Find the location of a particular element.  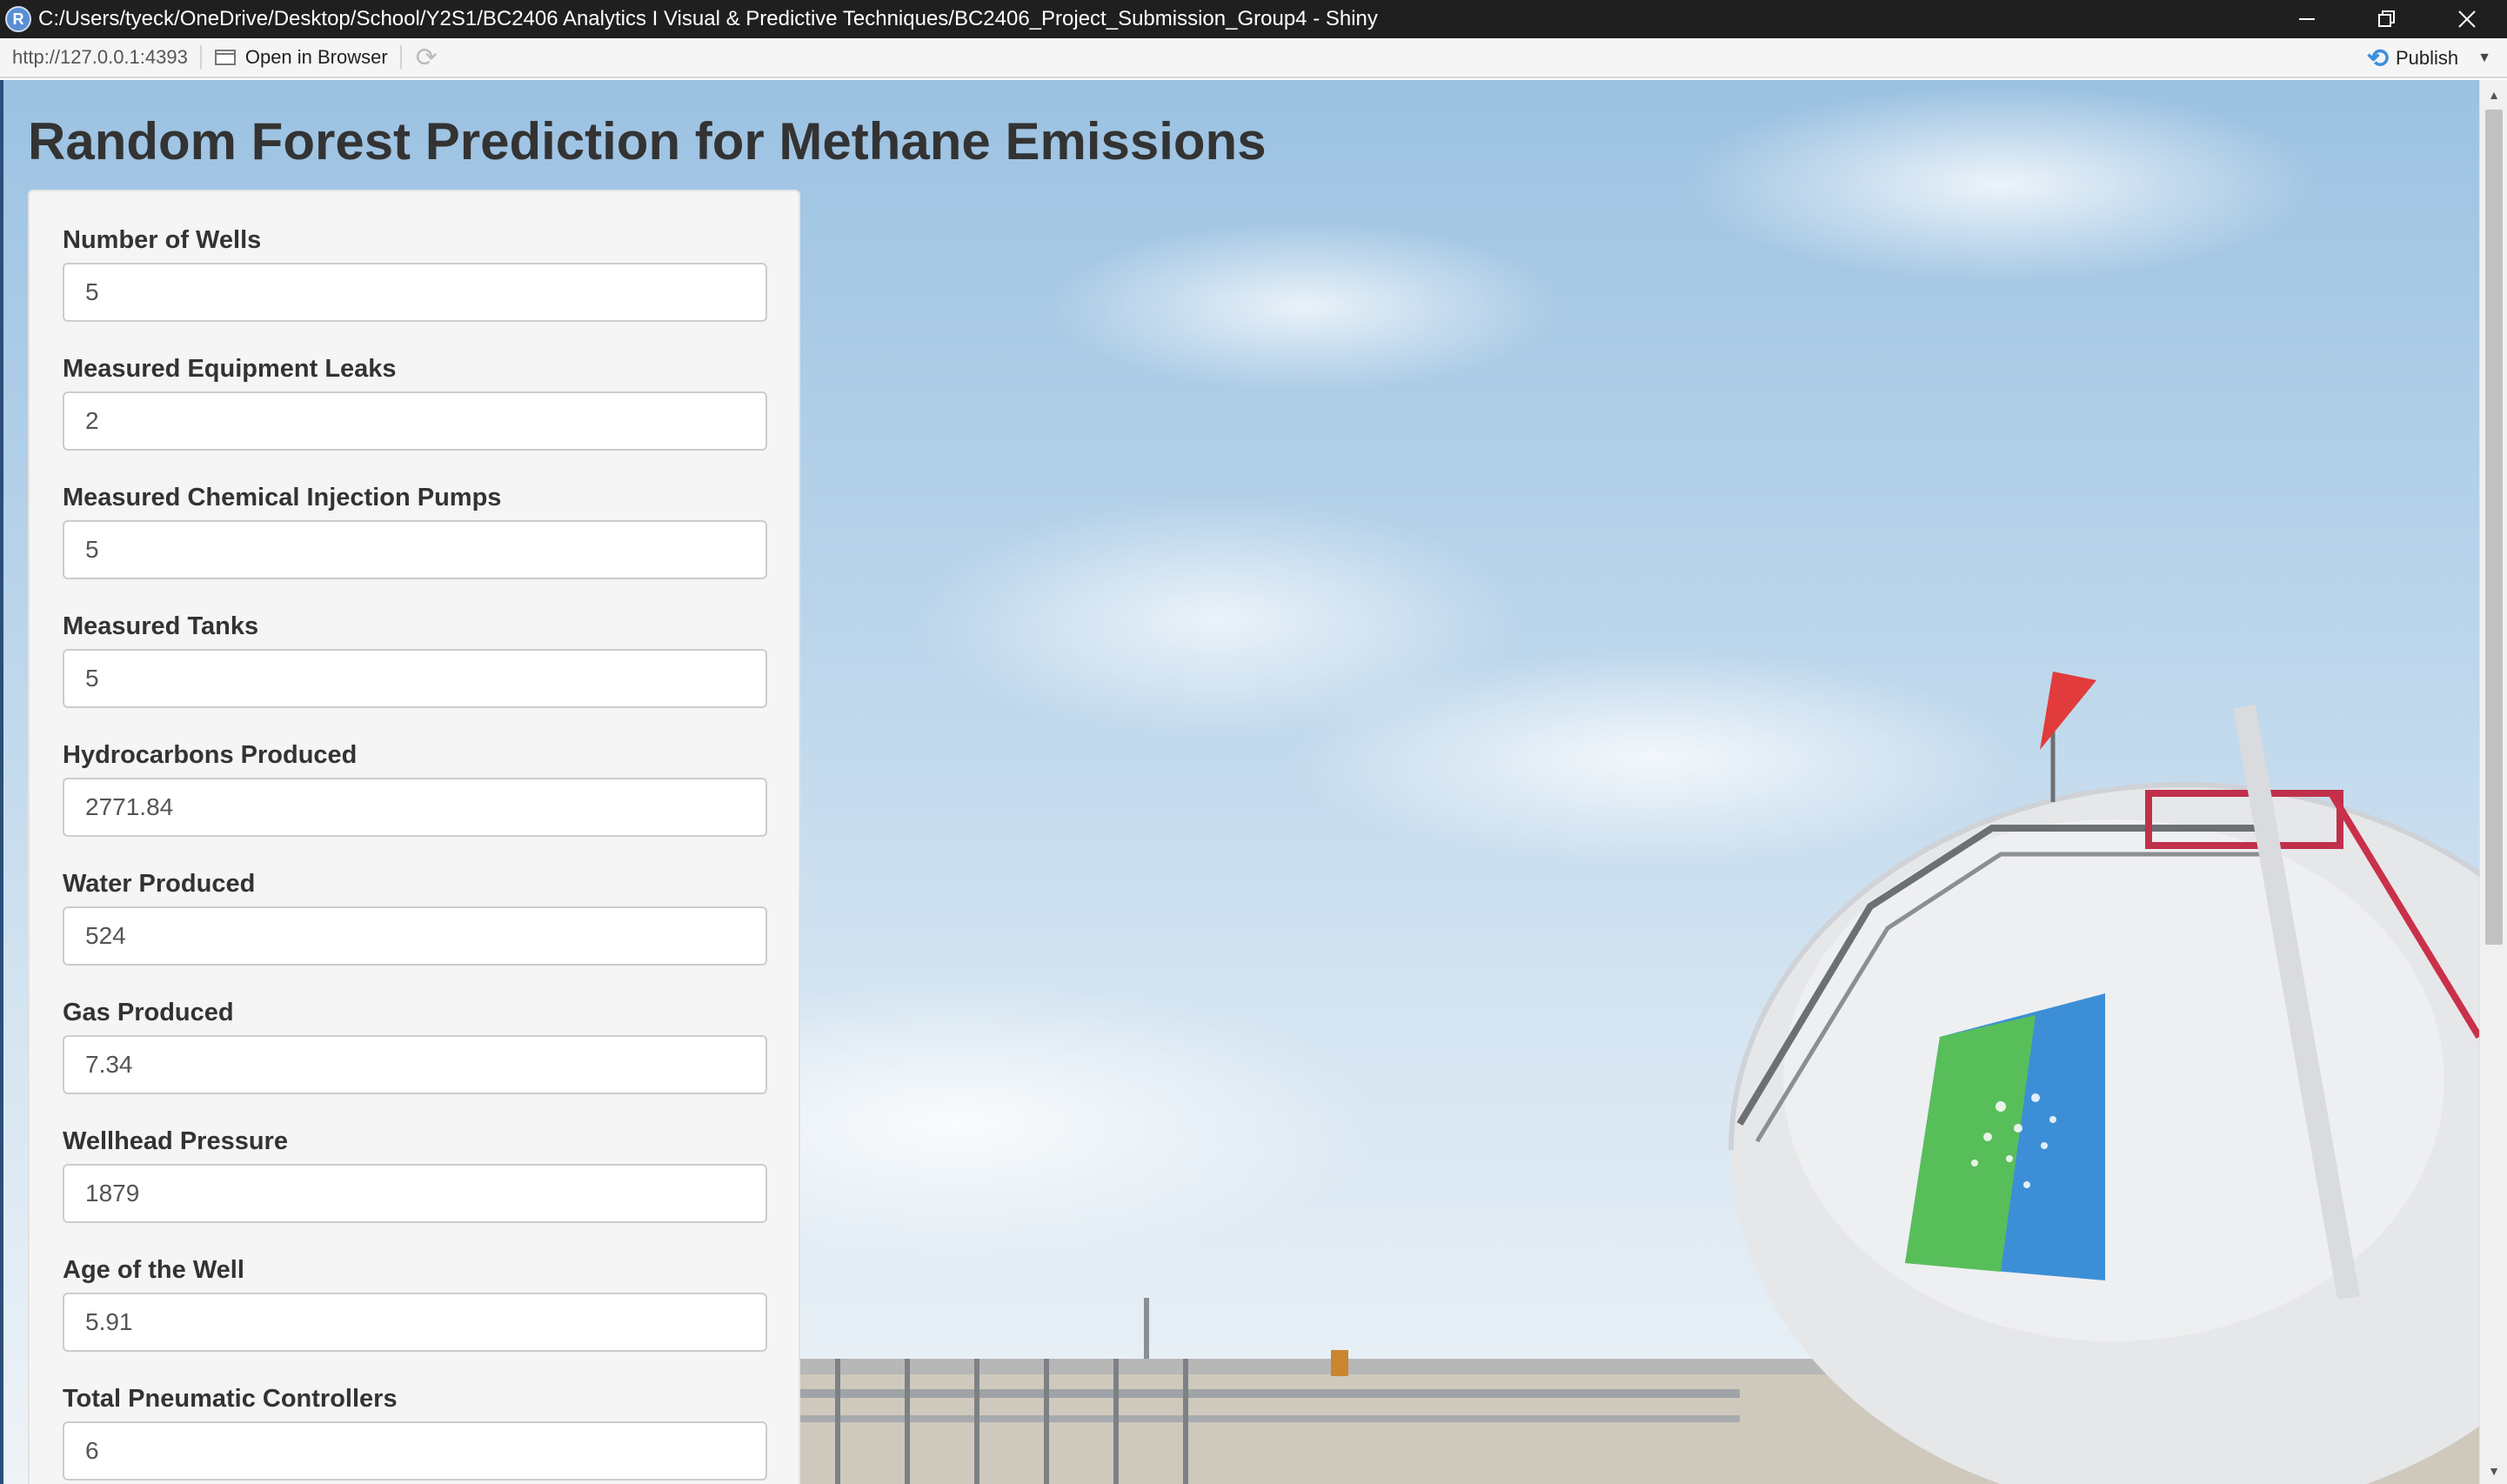

field-hydrocarbons-produced: Hydrocarbons Produced is located at coordinates (415, 802).